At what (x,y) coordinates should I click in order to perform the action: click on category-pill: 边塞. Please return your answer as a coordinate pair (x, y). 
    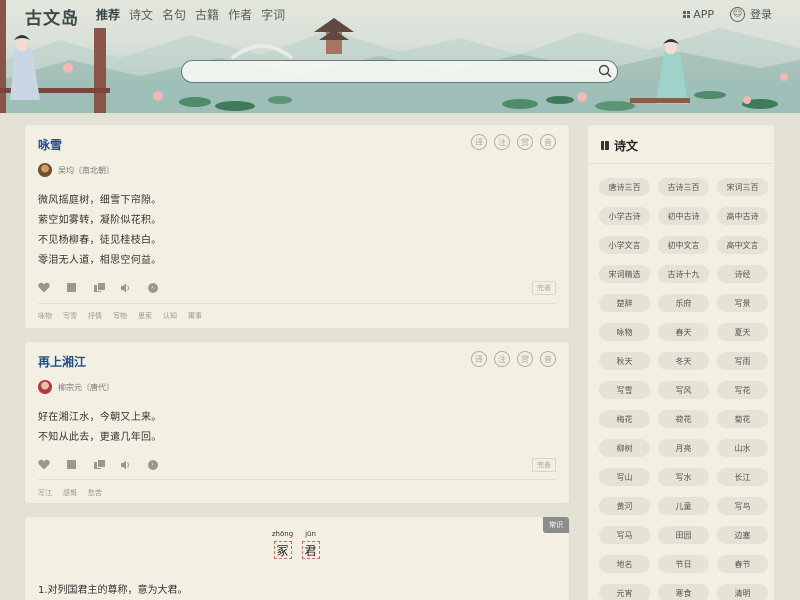
    Looking at the image, I should click on (742, 535).